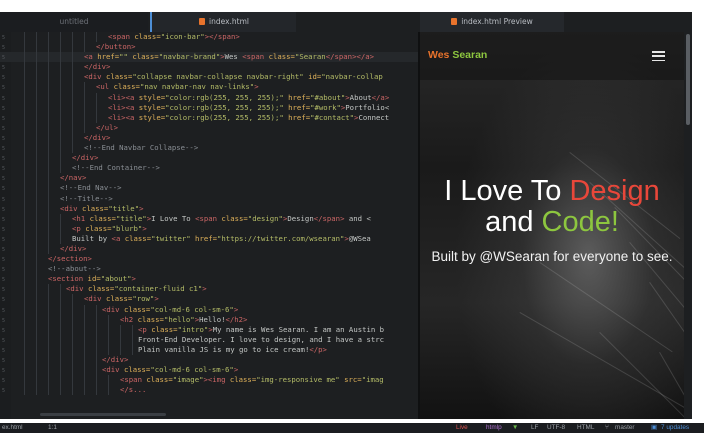  I want to click on status-encoding: UTF-8, so click(556, 428).